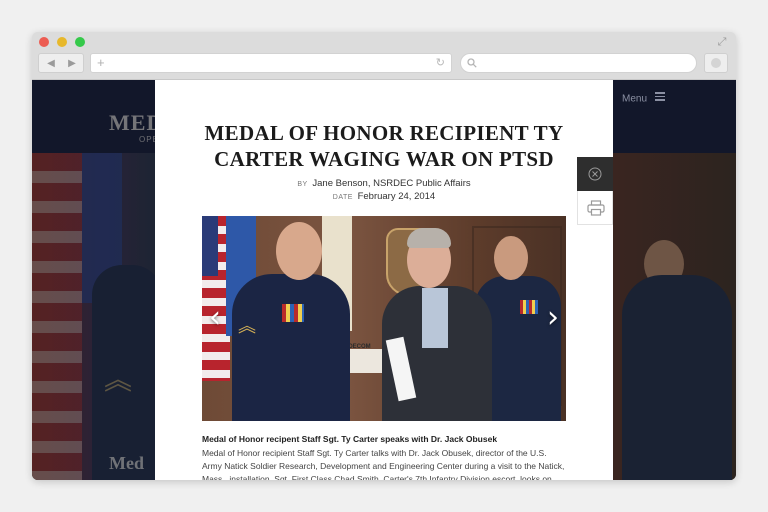  What do you see at coordinates (72, 63) in the screenshot?
I see `forward-button: ▶` at bounding box center [72, 63].